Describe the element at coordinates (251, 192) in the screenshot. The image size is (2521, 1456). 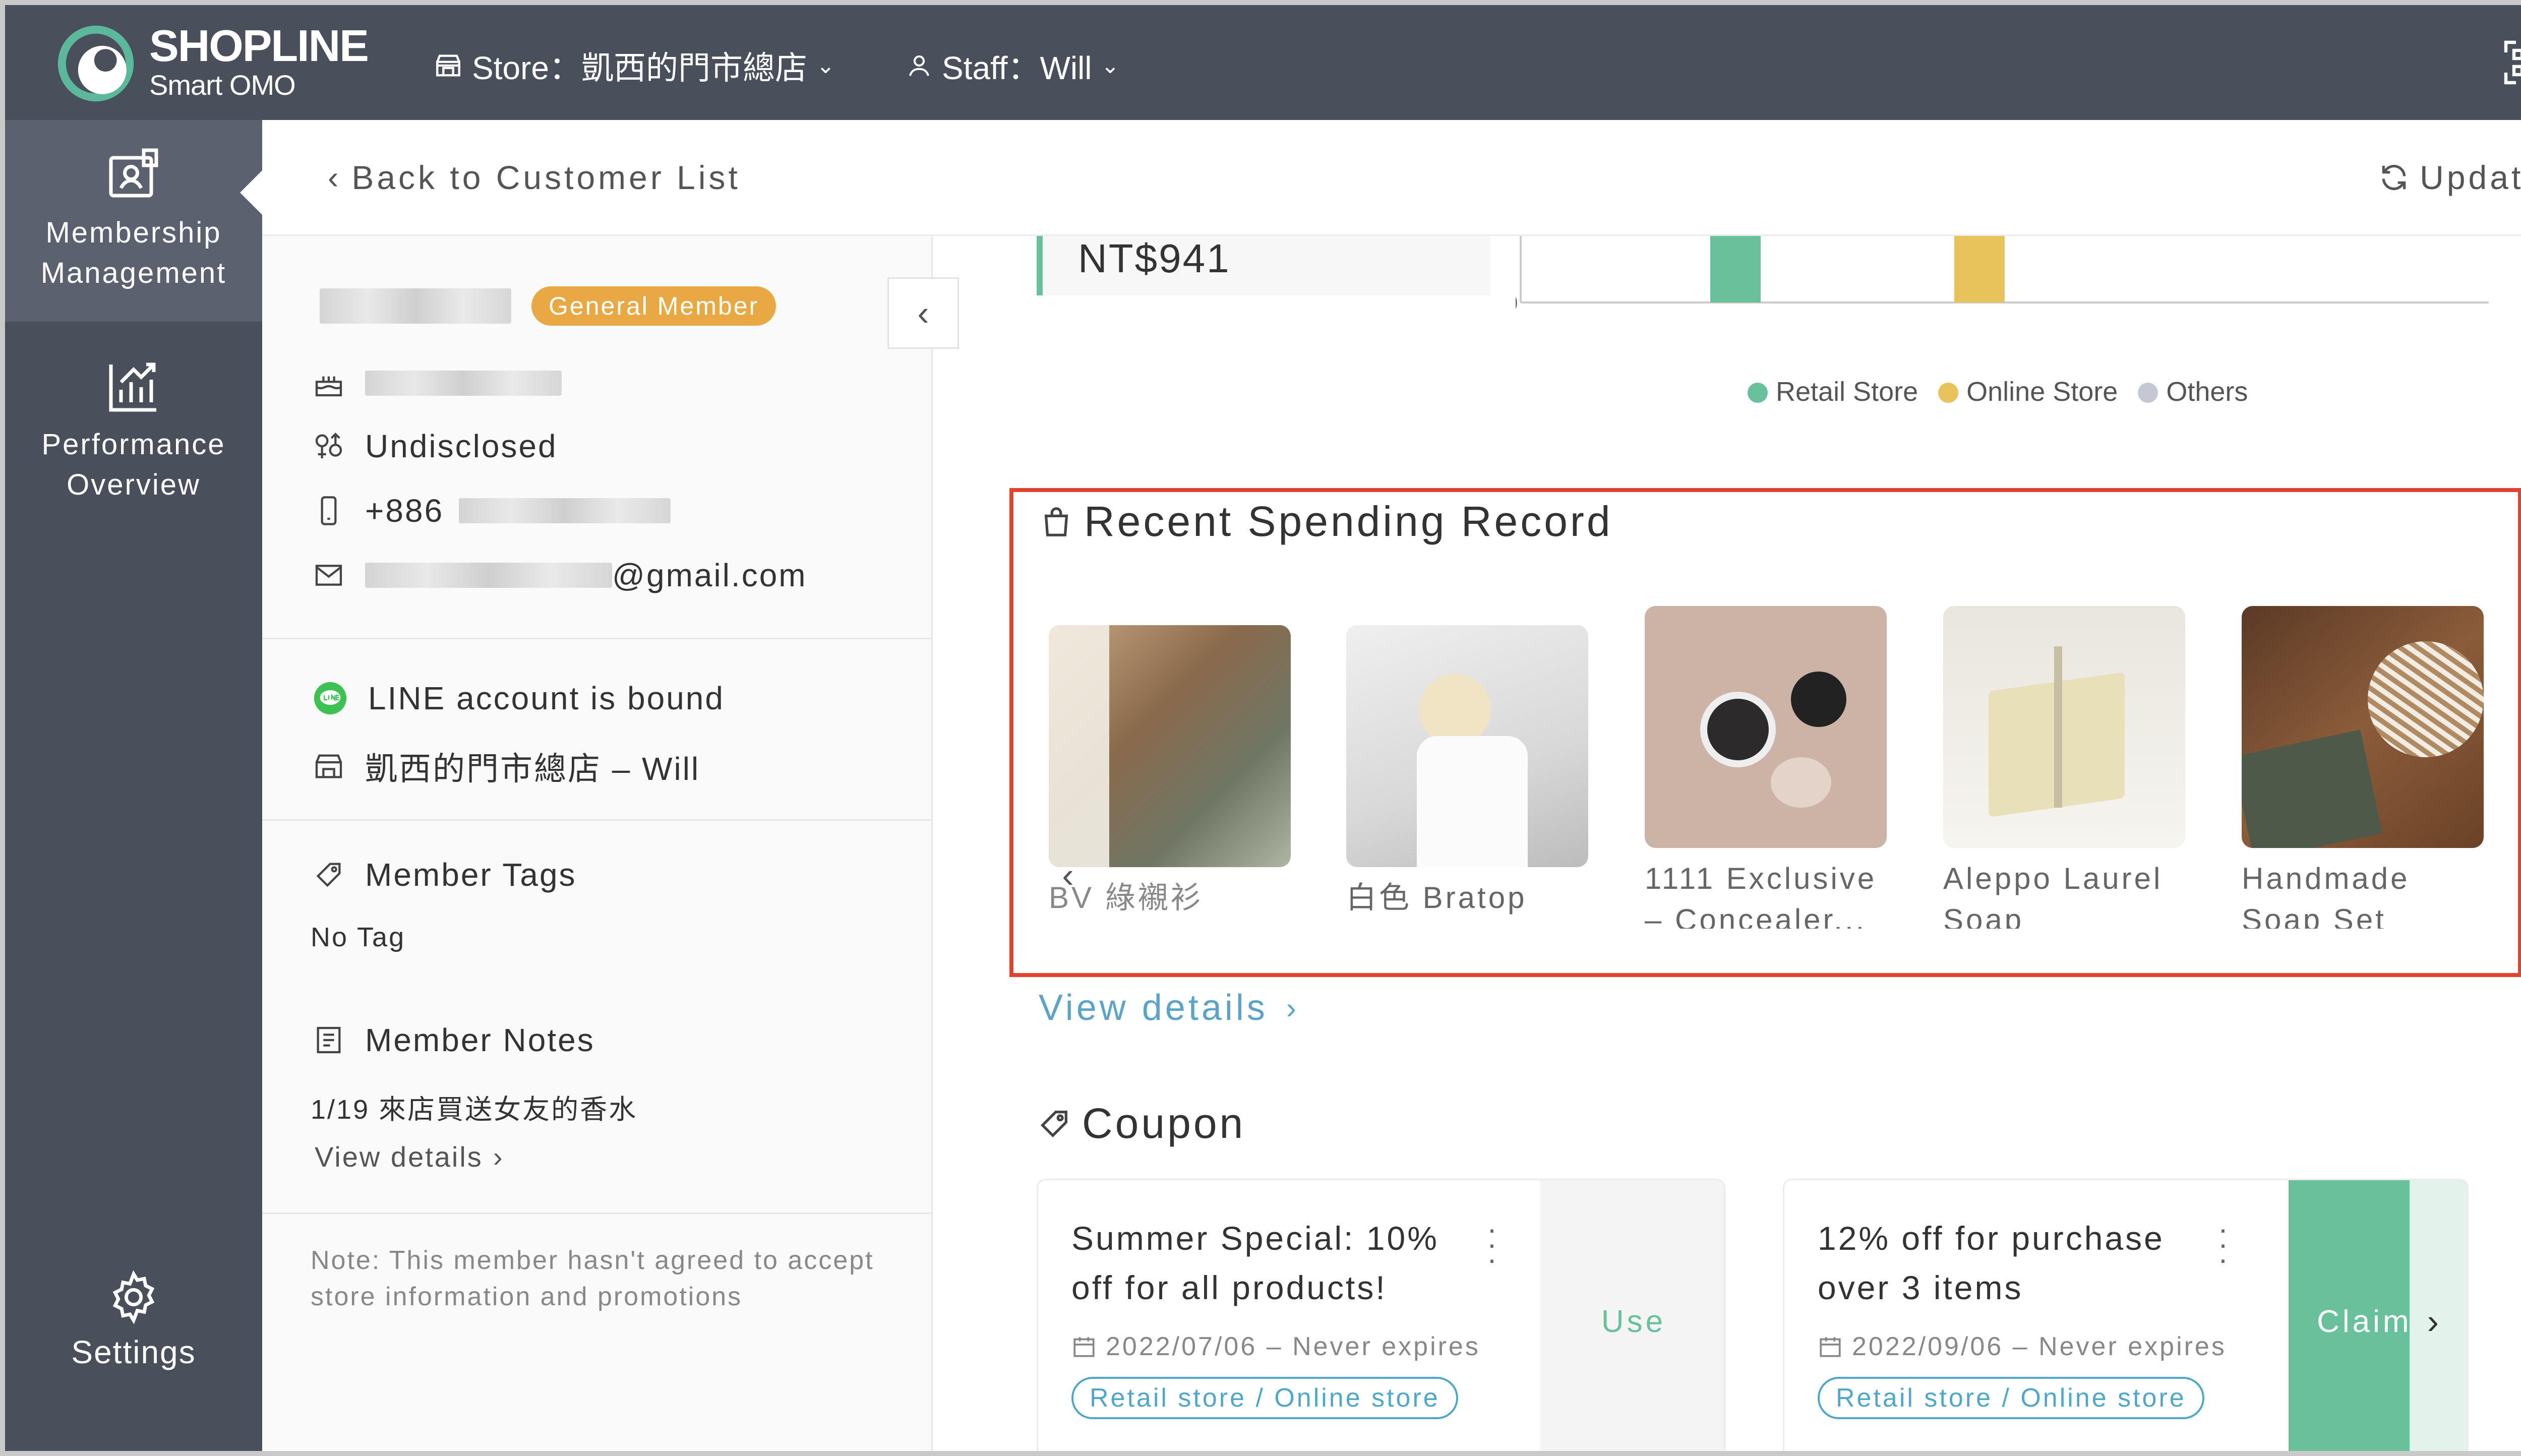
I see `active-indicator` at that location.